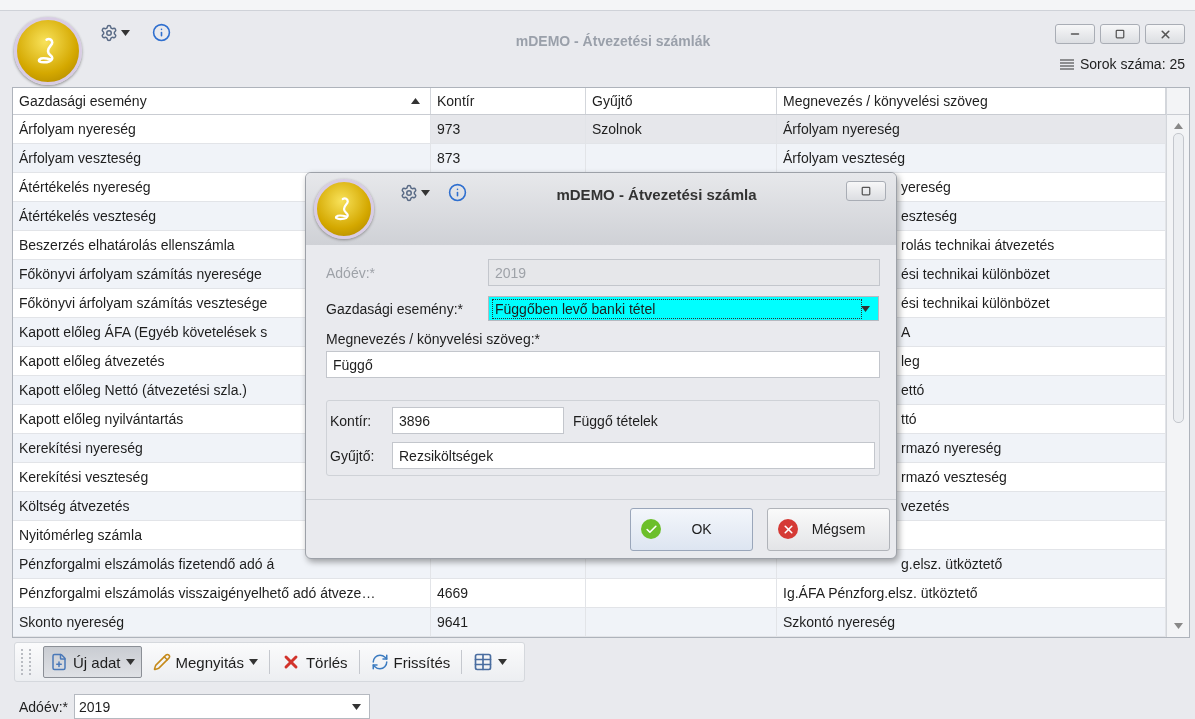 The width and height of the screenshot is (1195, 719). Describe the element at coordinates (508, 622) in the screenshot. I see `table-cell: 9641` at that location.